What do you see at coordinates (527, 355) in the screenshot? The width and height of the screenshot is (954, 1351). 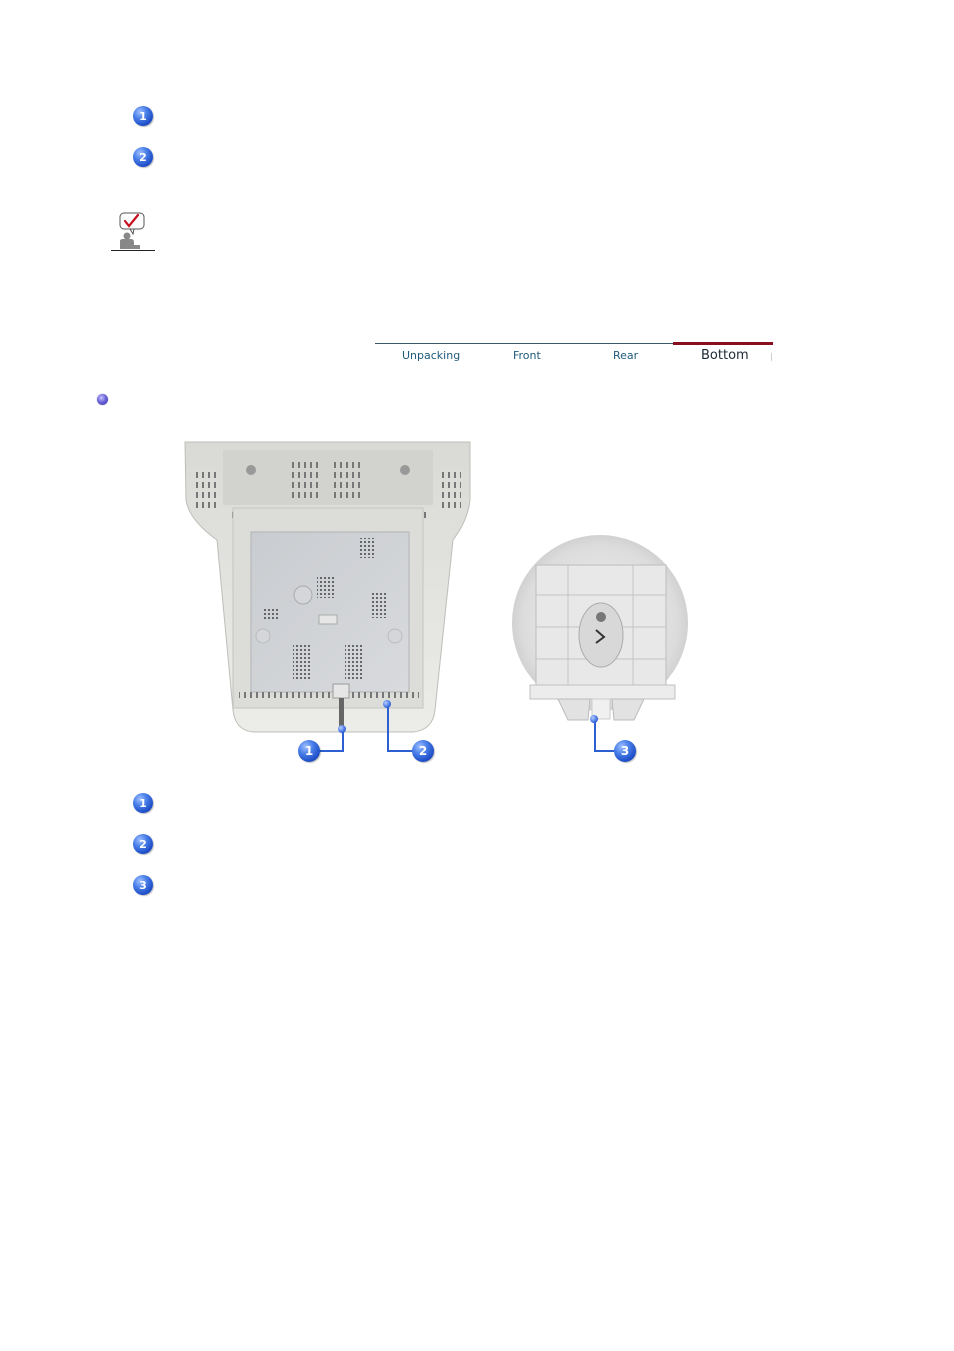 I see `tab-front: Front` at bounding box center [527, 355].